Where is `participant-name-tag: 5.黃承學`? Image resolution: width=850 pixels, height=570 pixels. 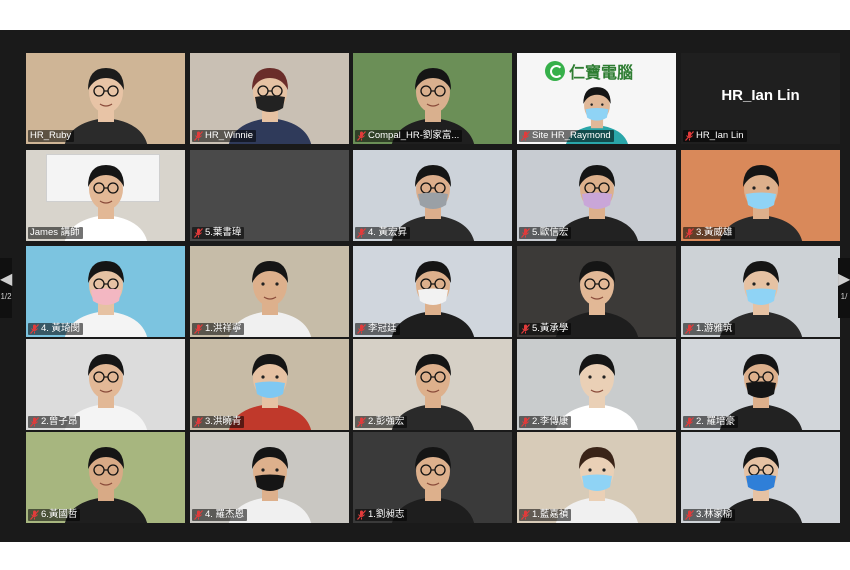
participant-name-tag: 5.黃承學 is located at coordinates (545, 329).